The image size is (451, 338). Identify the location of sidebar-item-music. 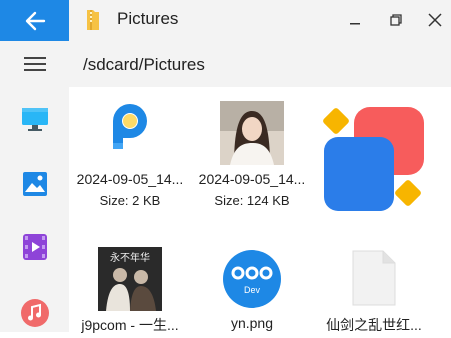
(34, 313).